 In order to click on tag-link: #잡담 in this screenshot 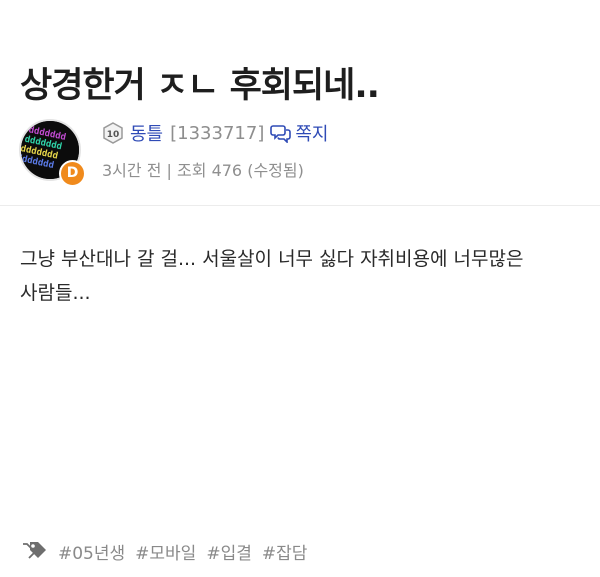, I will do `click(285, 551)`.